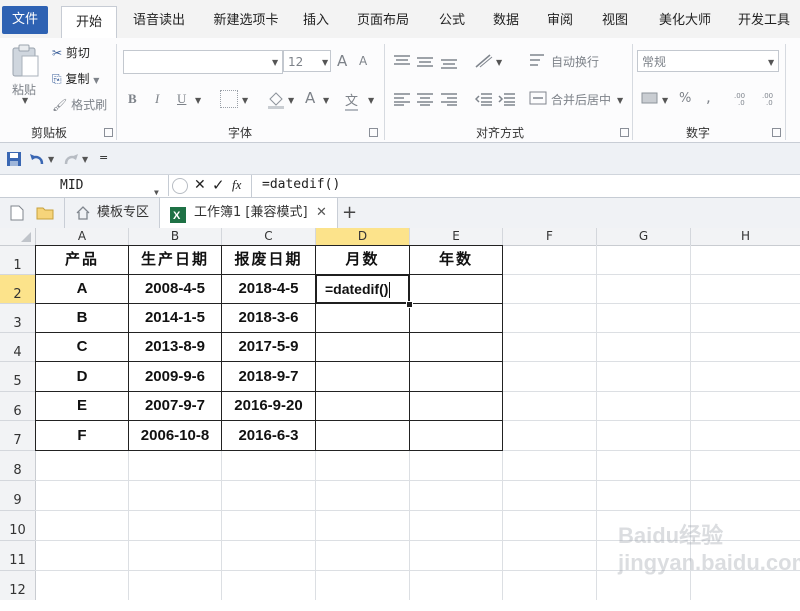  What do you see at coordinates (342, 61) in the screenshot?
I see `grow-font-button: A` at bounding box center [342, 61].